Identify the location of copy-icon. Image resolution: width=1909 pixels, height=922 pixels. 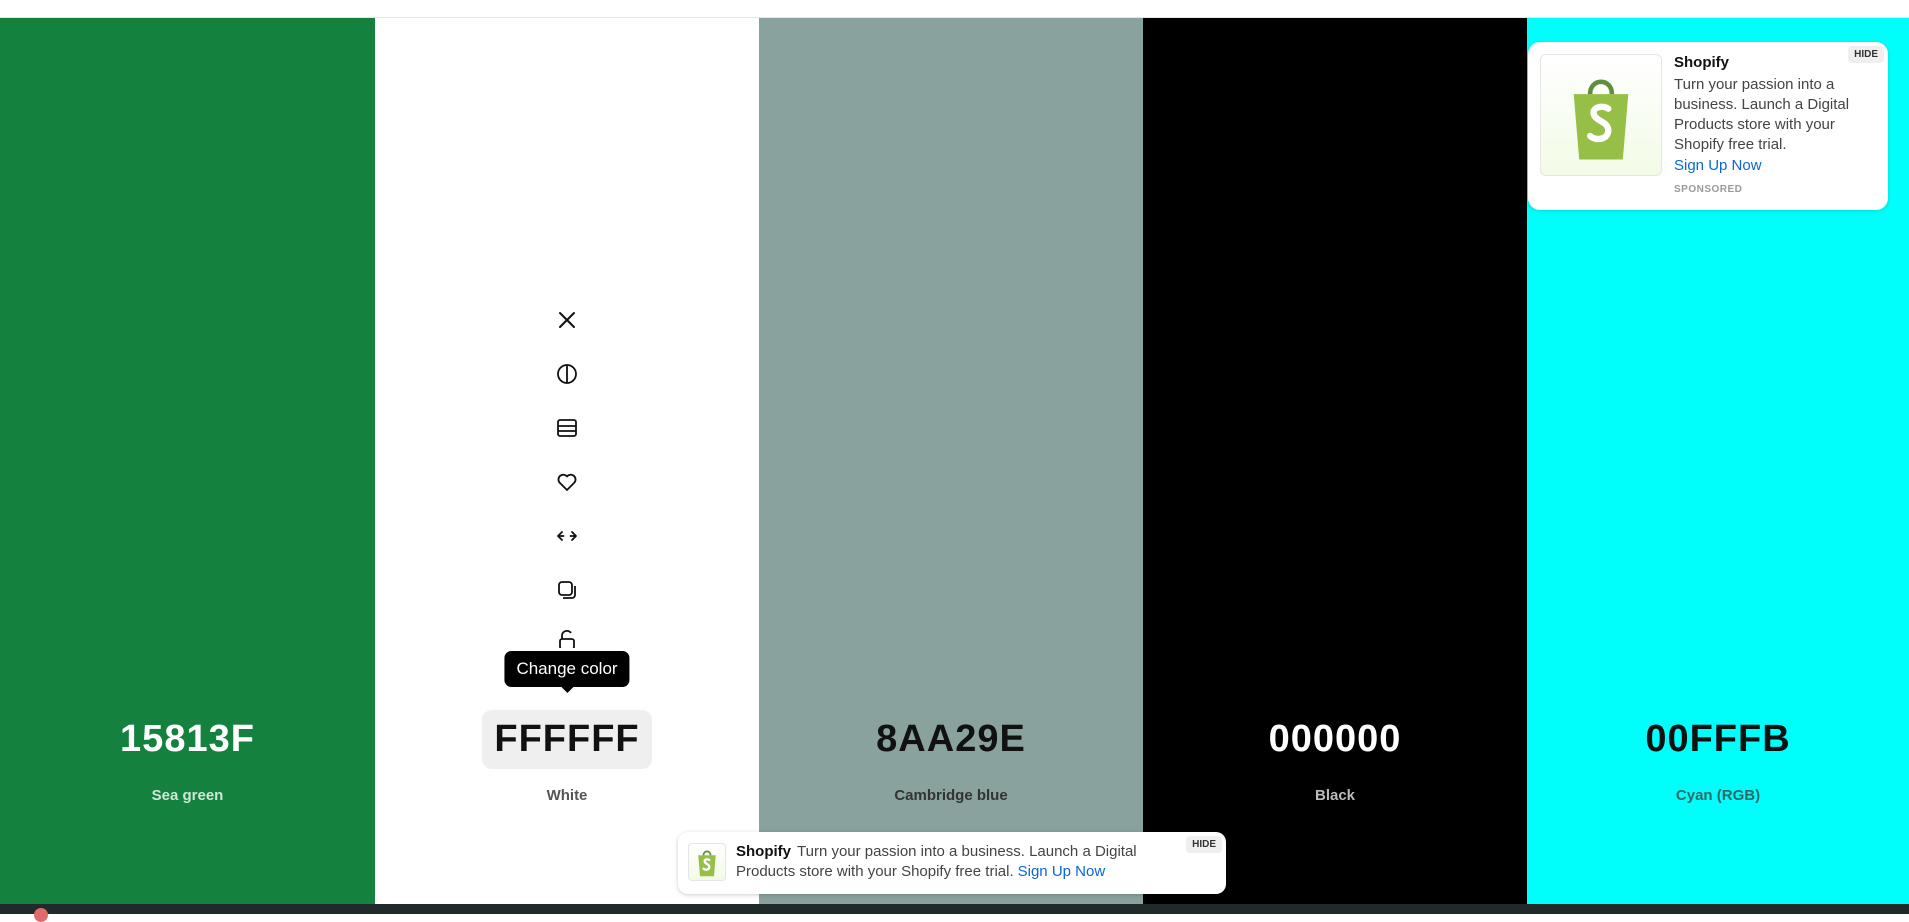
(567, 590).